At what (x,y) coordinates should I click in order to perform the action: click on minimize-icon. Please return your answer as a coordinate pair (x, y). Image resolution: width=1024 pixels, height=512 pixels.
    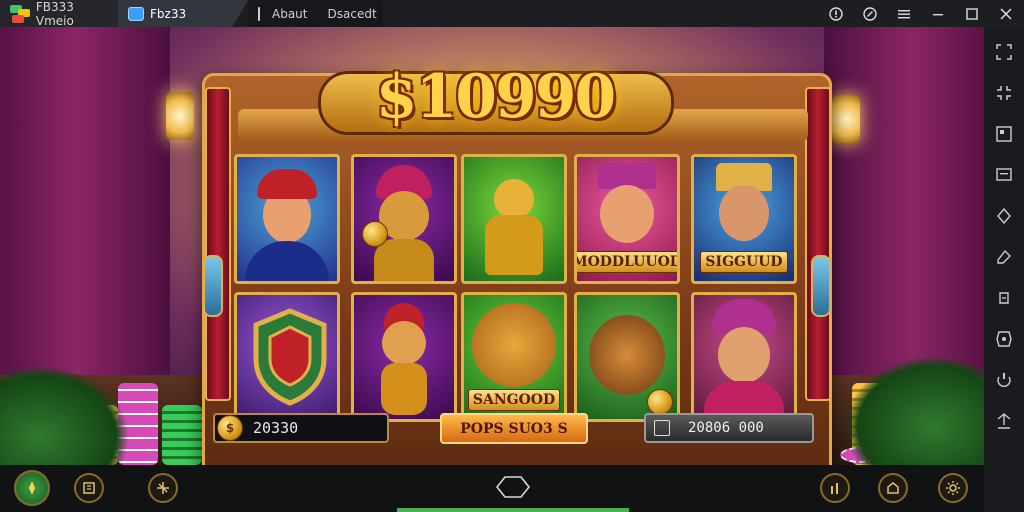
    Looking at the image, I should click on (938, 14).